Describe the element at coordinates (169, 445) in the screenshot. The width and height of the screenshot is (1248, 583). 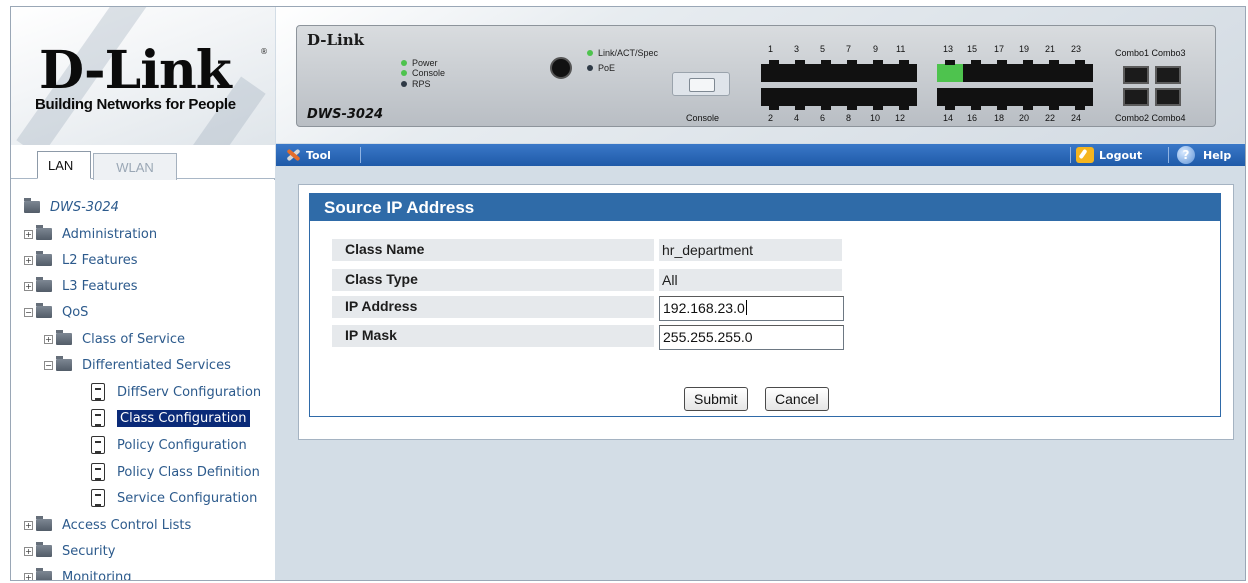
I see `tree-item-policy-configuration: Policy Configuration` at that location.